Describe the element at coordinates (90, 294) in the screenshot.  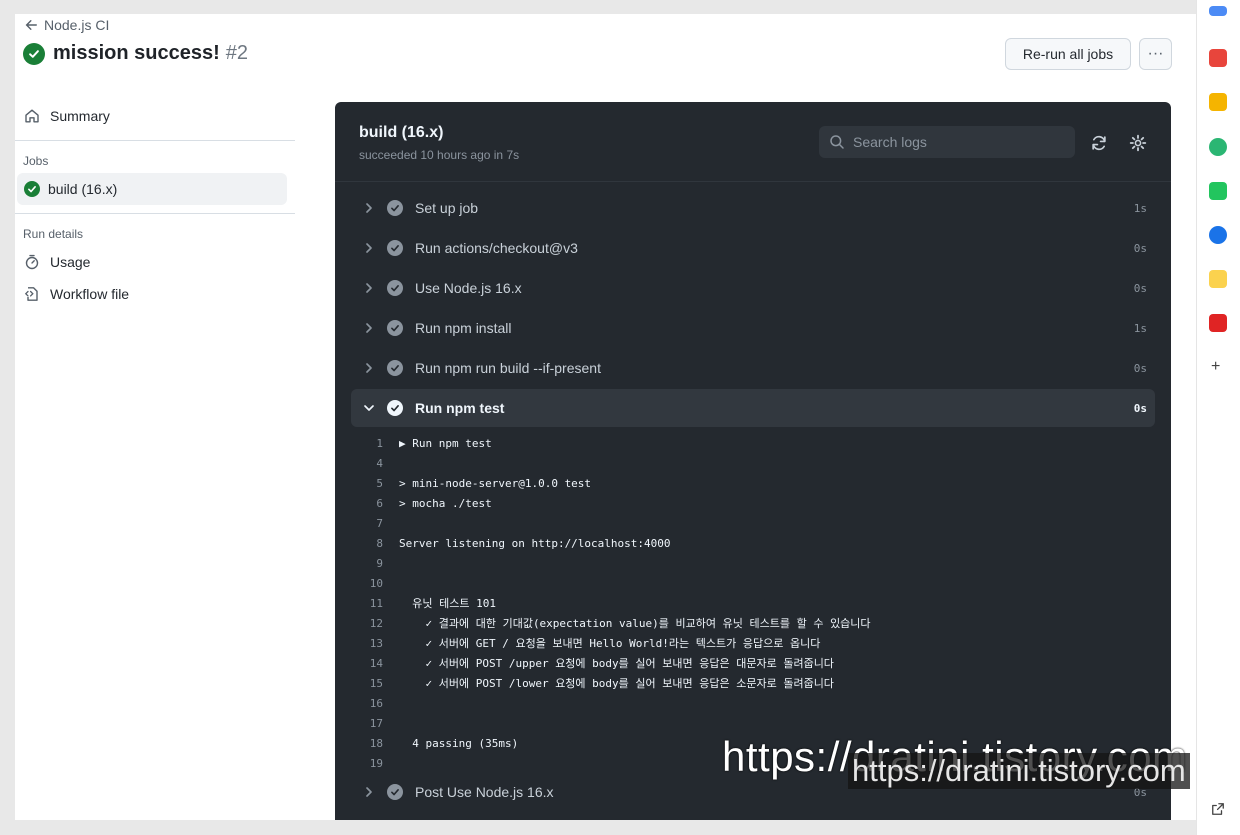
I see `sidebar-item-label: Workflow file` at that location.